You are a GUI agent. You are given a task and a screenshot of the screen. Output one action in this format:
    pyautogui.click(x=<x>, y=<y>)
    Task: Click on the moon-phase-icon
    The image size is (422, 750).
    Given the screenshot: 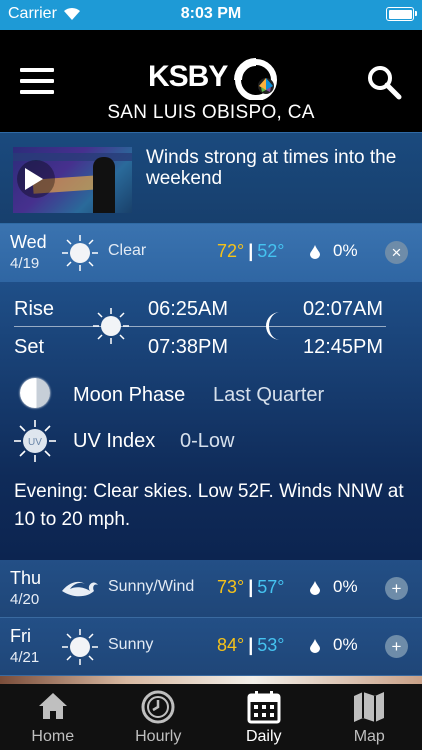 What is the action you would take?
    pyautogui.click(x=35, y=393)
    